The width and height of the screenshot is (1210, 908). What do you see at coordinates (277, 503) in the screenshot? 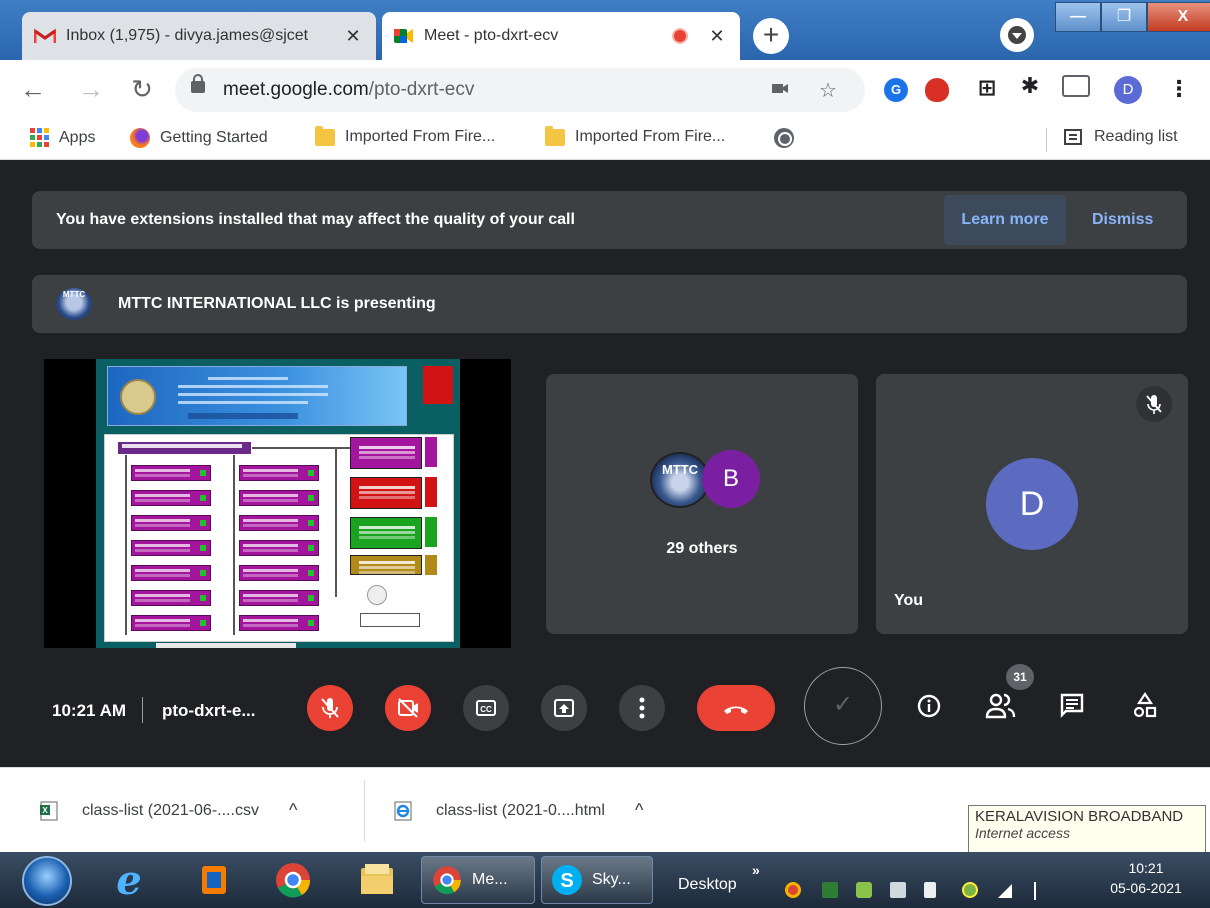
I see `presentation-screen` at bounding box center [277, 503].